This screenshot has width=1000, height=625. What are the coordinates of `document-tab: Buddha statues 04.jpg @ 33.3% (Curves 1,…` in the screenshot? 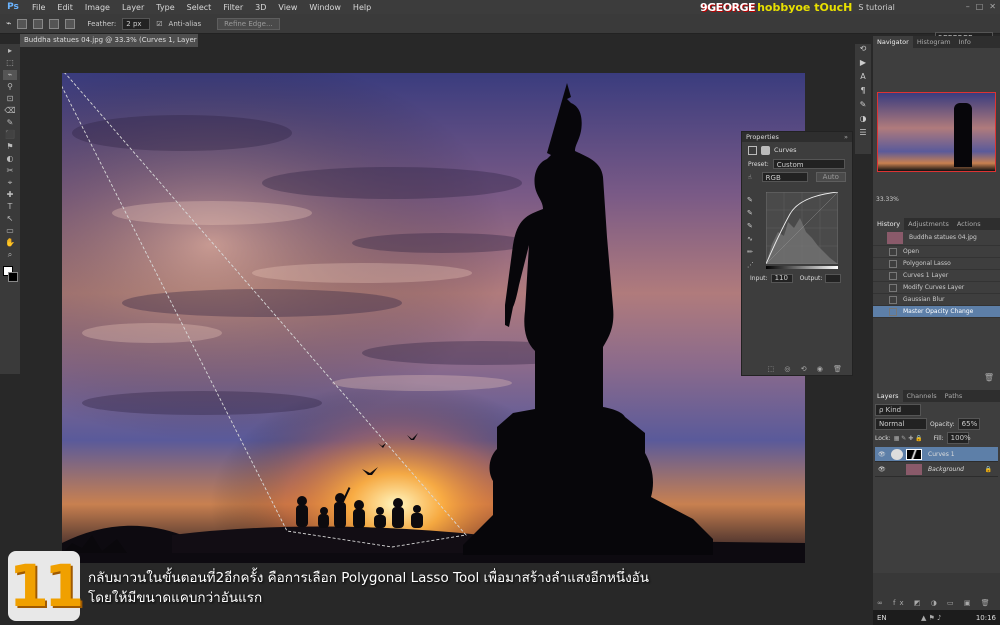 It's located at (109, 40).